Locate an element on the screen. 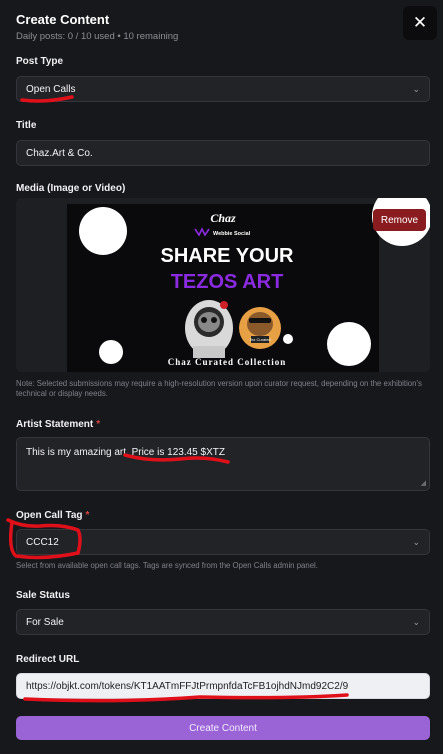 The image size is (443, 754). title-input: Chaz.Art & Co. is located at coordinates (223, 153).